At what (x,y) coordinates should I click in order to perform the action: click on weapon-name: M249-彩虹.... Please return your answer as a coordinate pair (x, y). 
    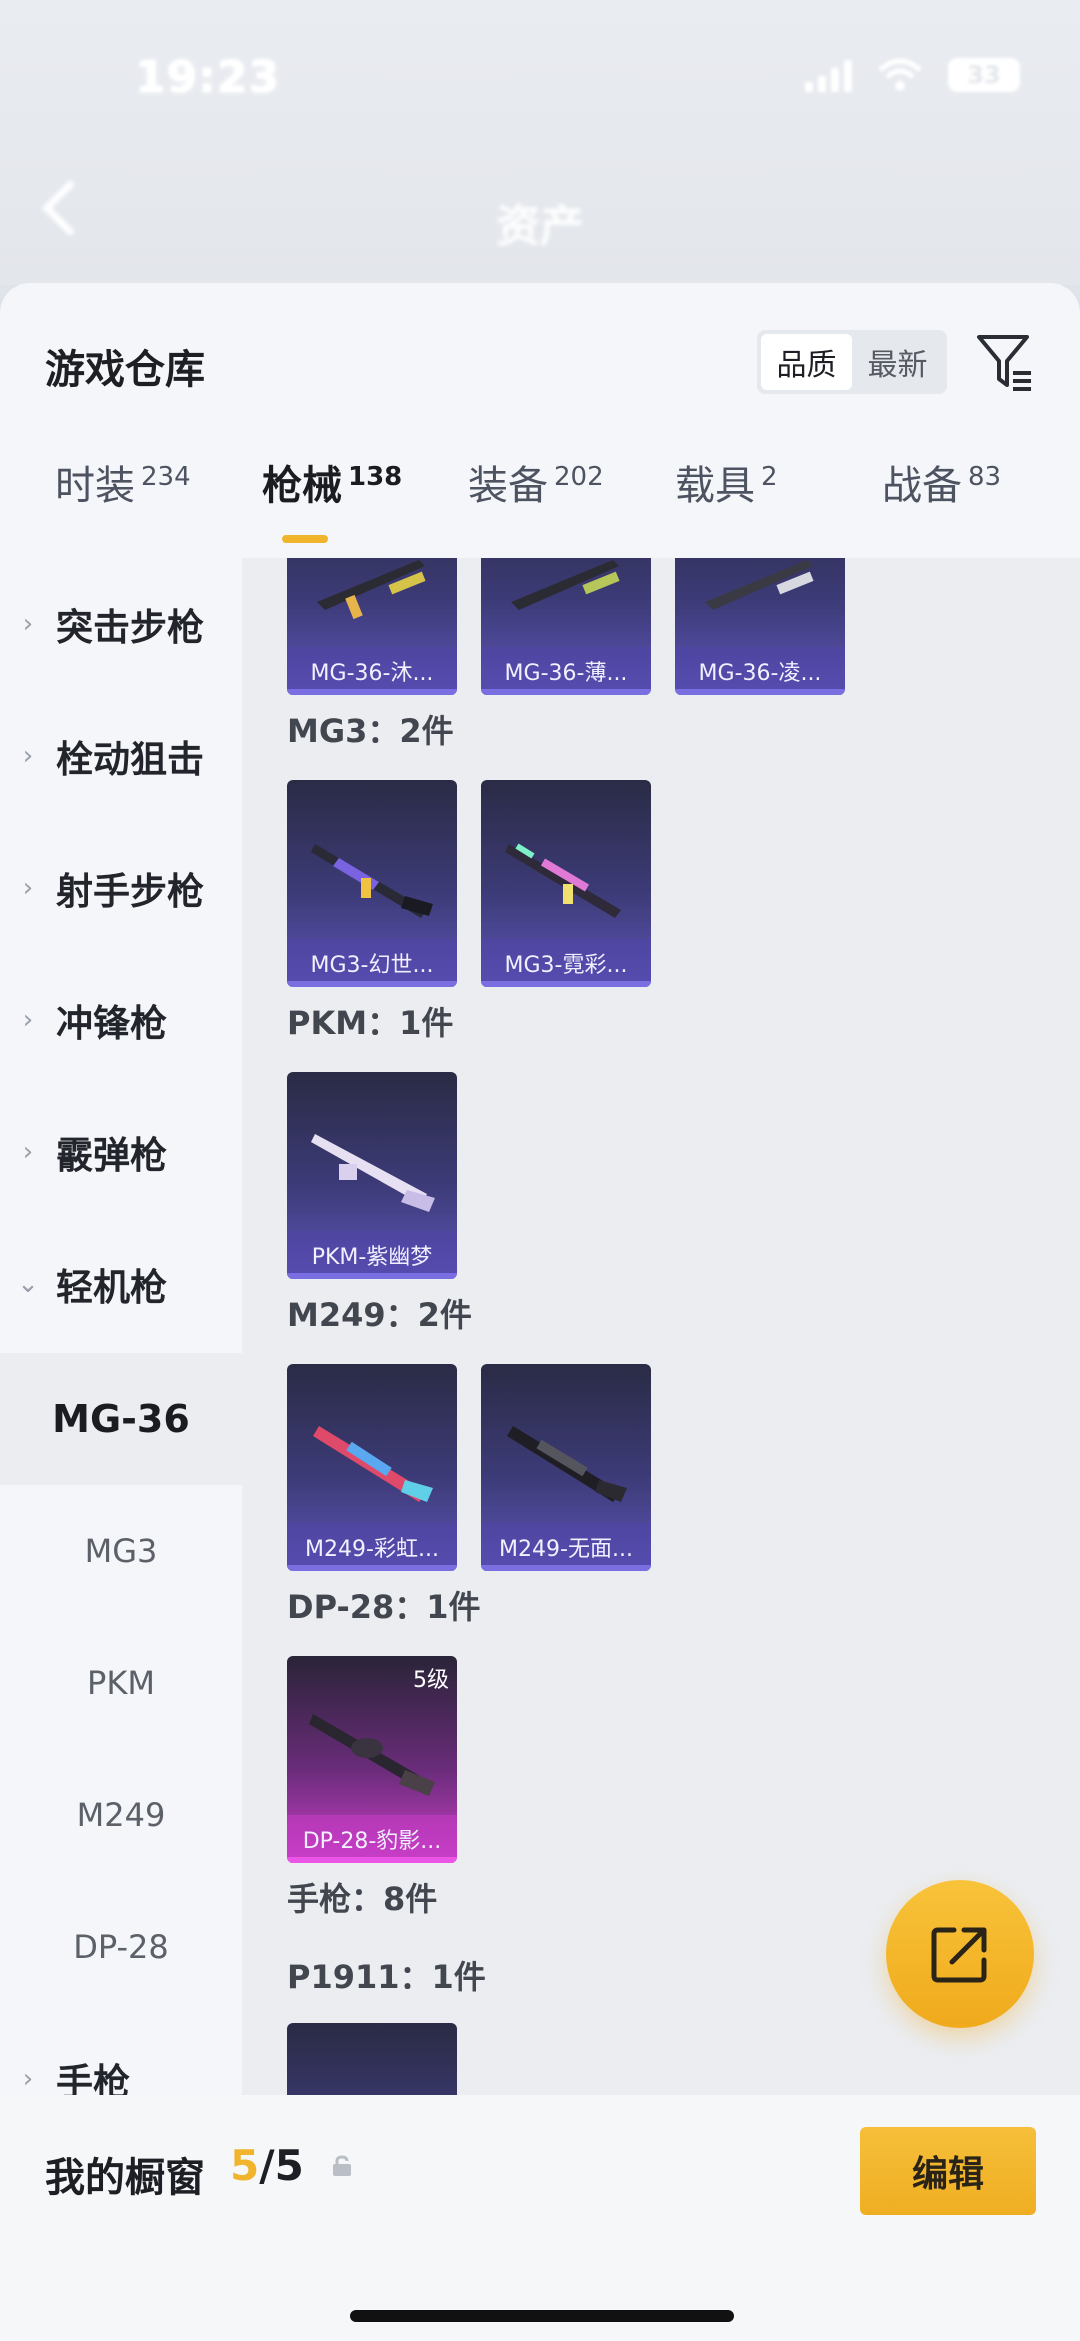
    Looking at the image, I should click on (372, 1547).